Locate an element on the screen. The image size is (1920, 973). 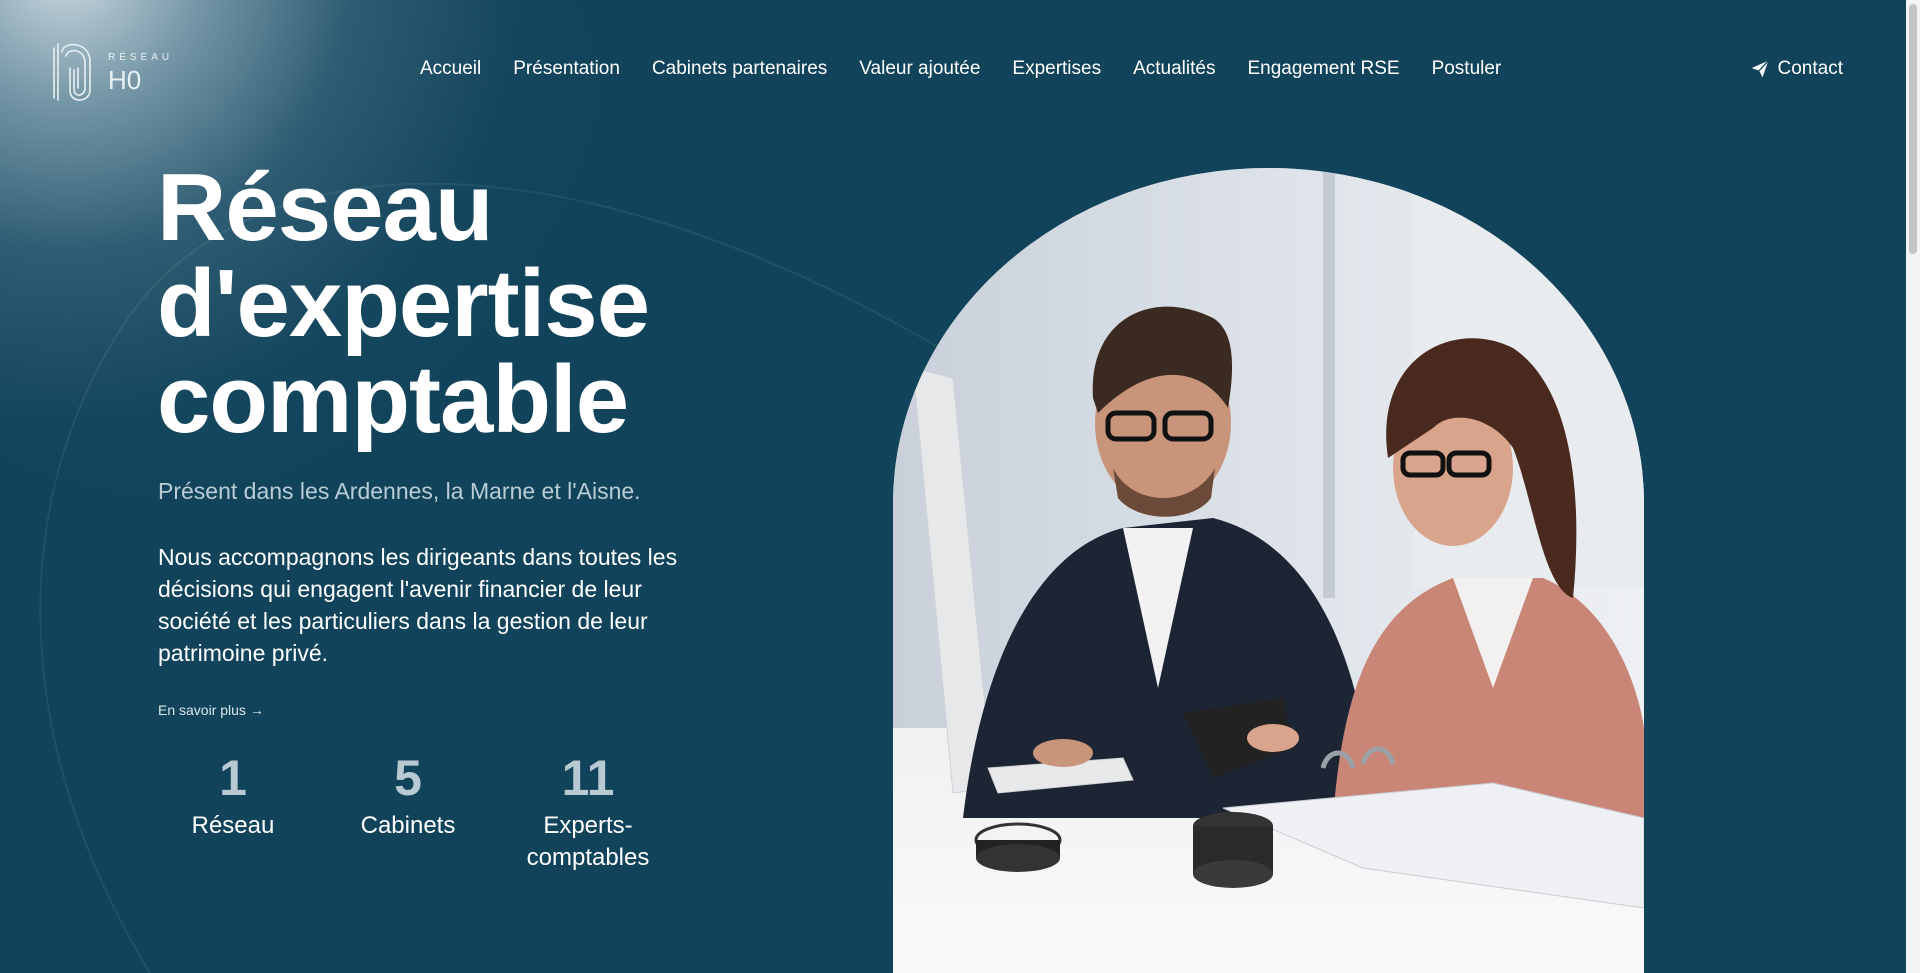
stat-item: 5 Cabinets is located at coordinates (408, 811).